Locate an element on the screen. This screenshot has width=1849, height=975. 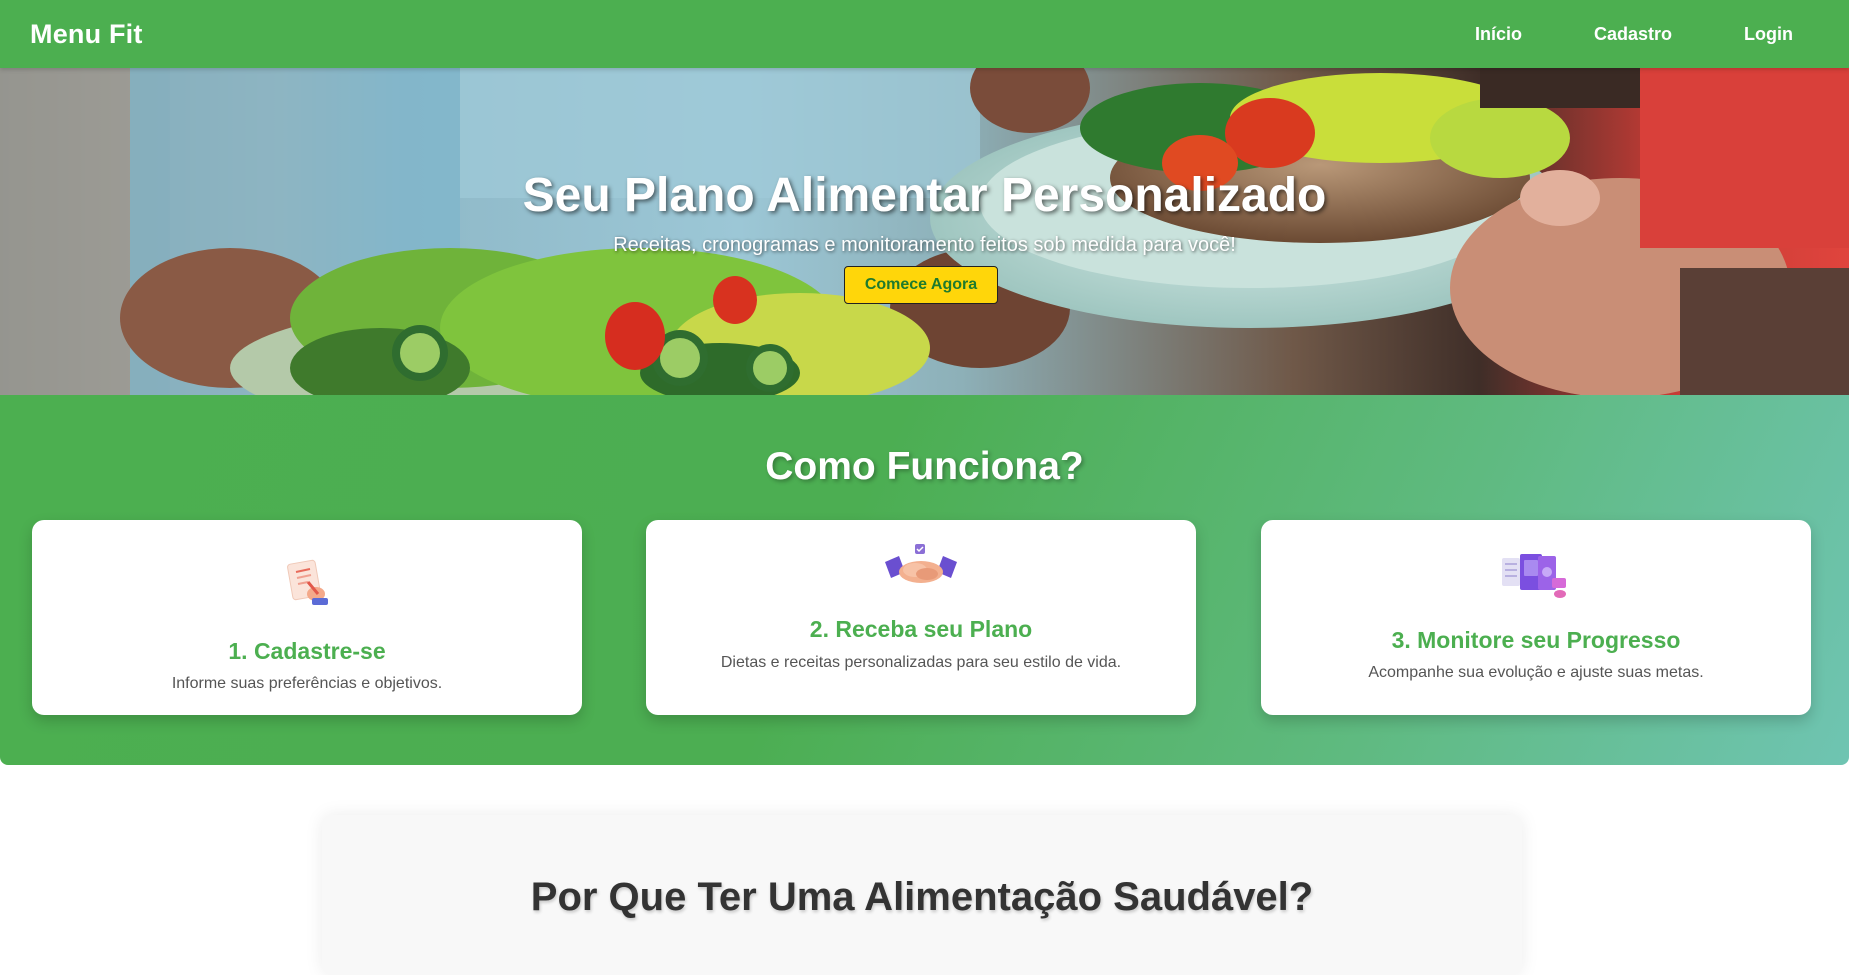
nav-link-inicio: Início is located at coordinates (1498, 34).